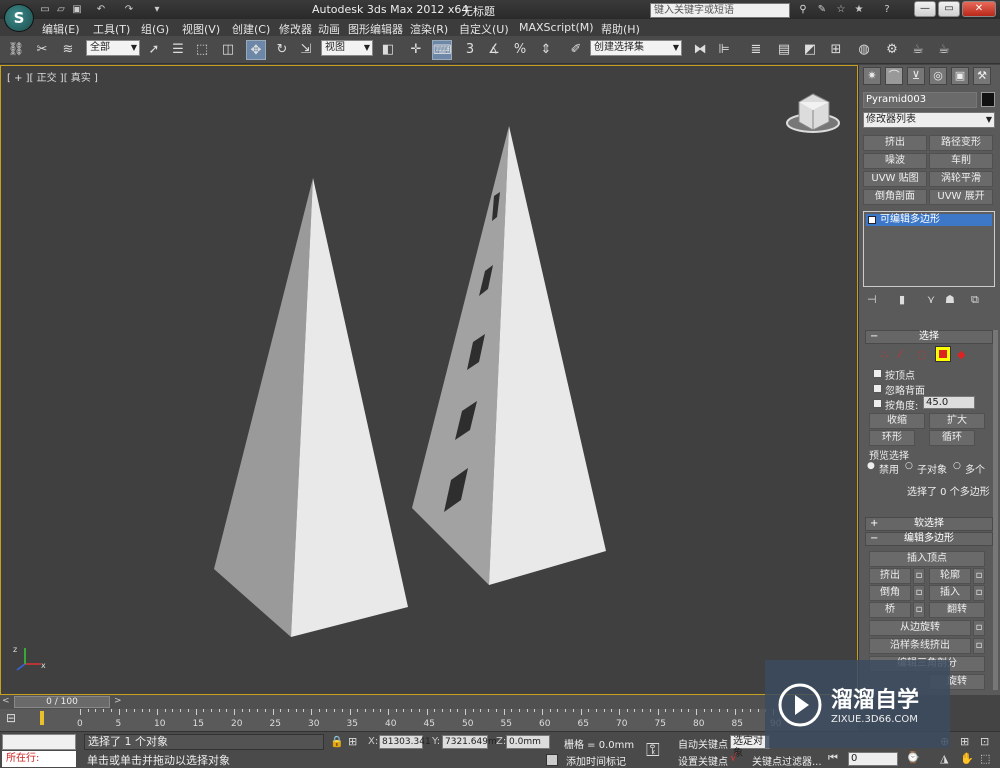 The width and height of the screenshot is (1000, 768). Describe the element at coordinates (703, 743) in the screenshot. I see `auto-key-button: 自动关键点` at that location.